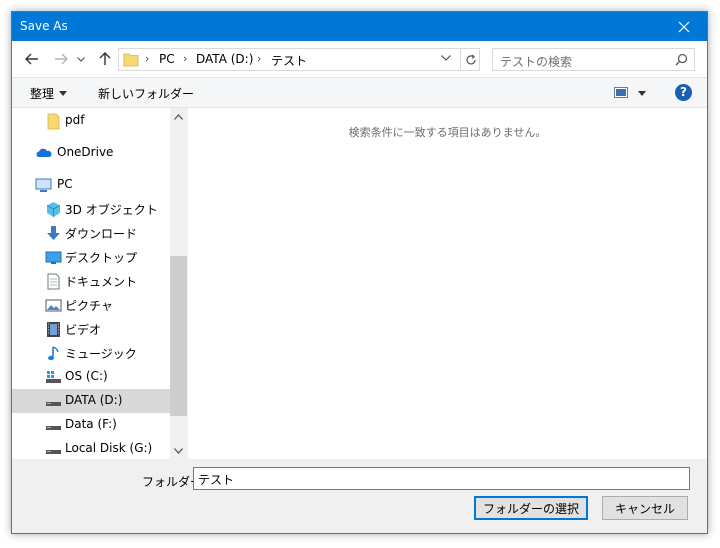  I want to click on nav-item-desktop: デスクトップ, so click(91, 257).